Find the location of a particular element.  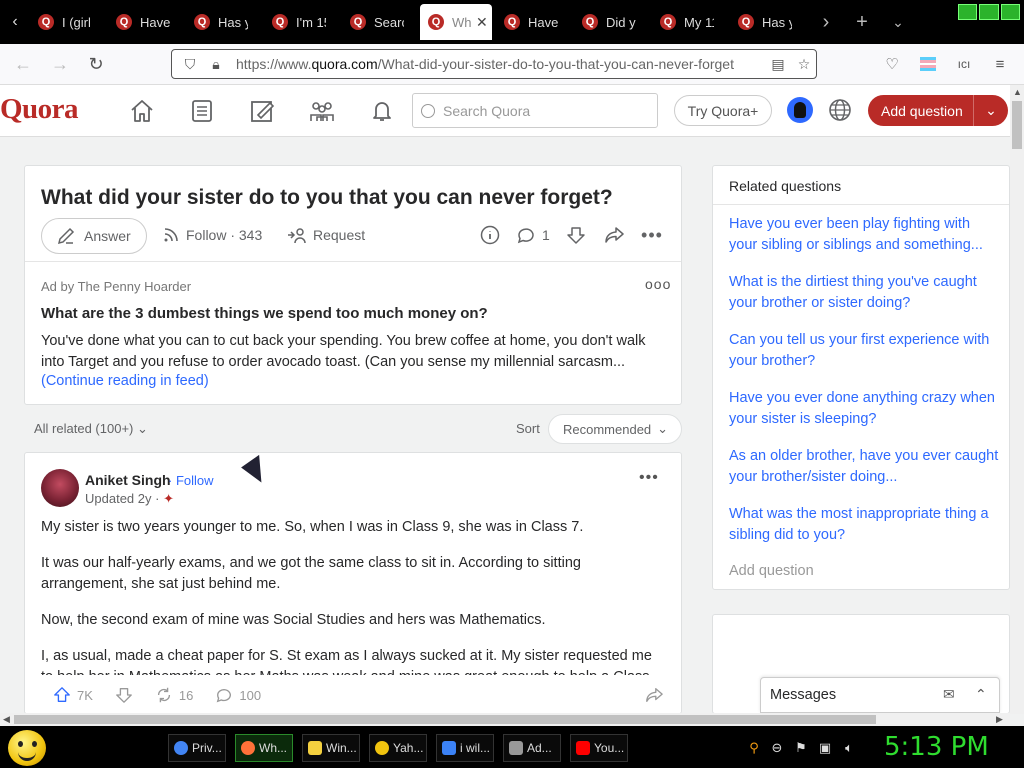

answer-button: Answer is located at coordinates (94, 236).